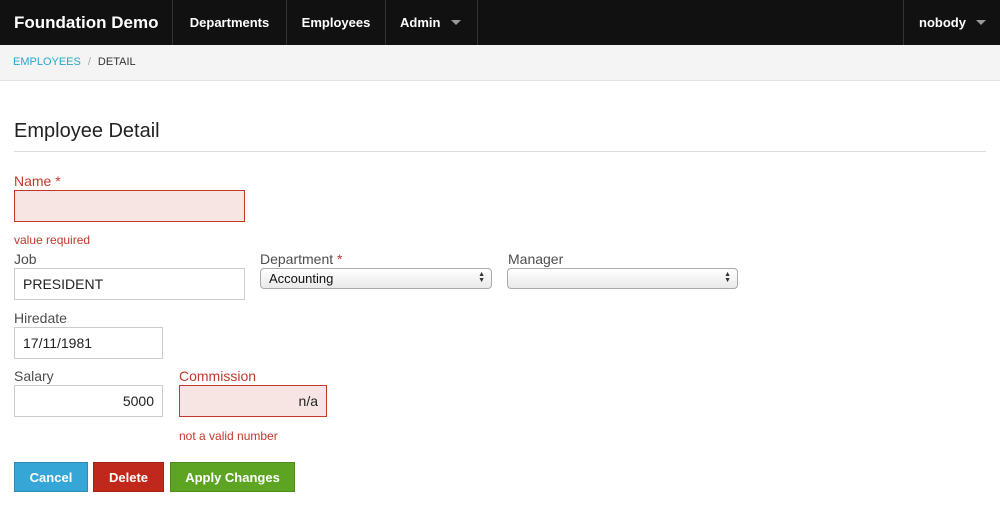 This screenshot has height=518, width=1000. I want to click on manager-select: ▲ ▼, so click(622, 278).